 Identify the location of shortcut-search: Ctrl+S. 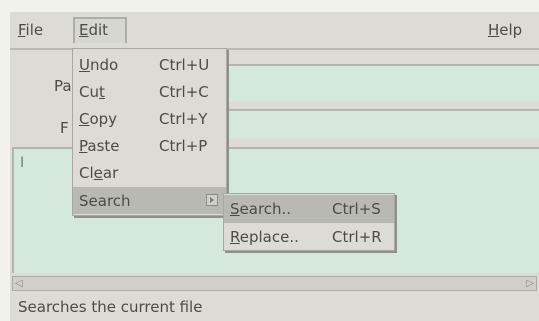
(356, 209).